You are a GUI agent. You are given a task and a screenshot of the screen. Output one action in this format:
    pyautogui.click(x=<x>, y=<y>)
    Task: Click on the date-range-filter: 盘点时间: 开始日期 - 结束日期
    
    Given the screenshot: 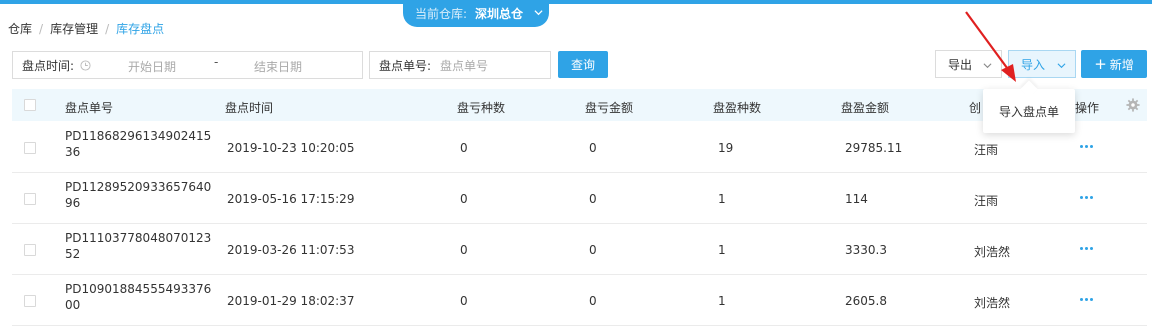 What is the action you would take?
    pyautogui.click(x=187, y=65)
    